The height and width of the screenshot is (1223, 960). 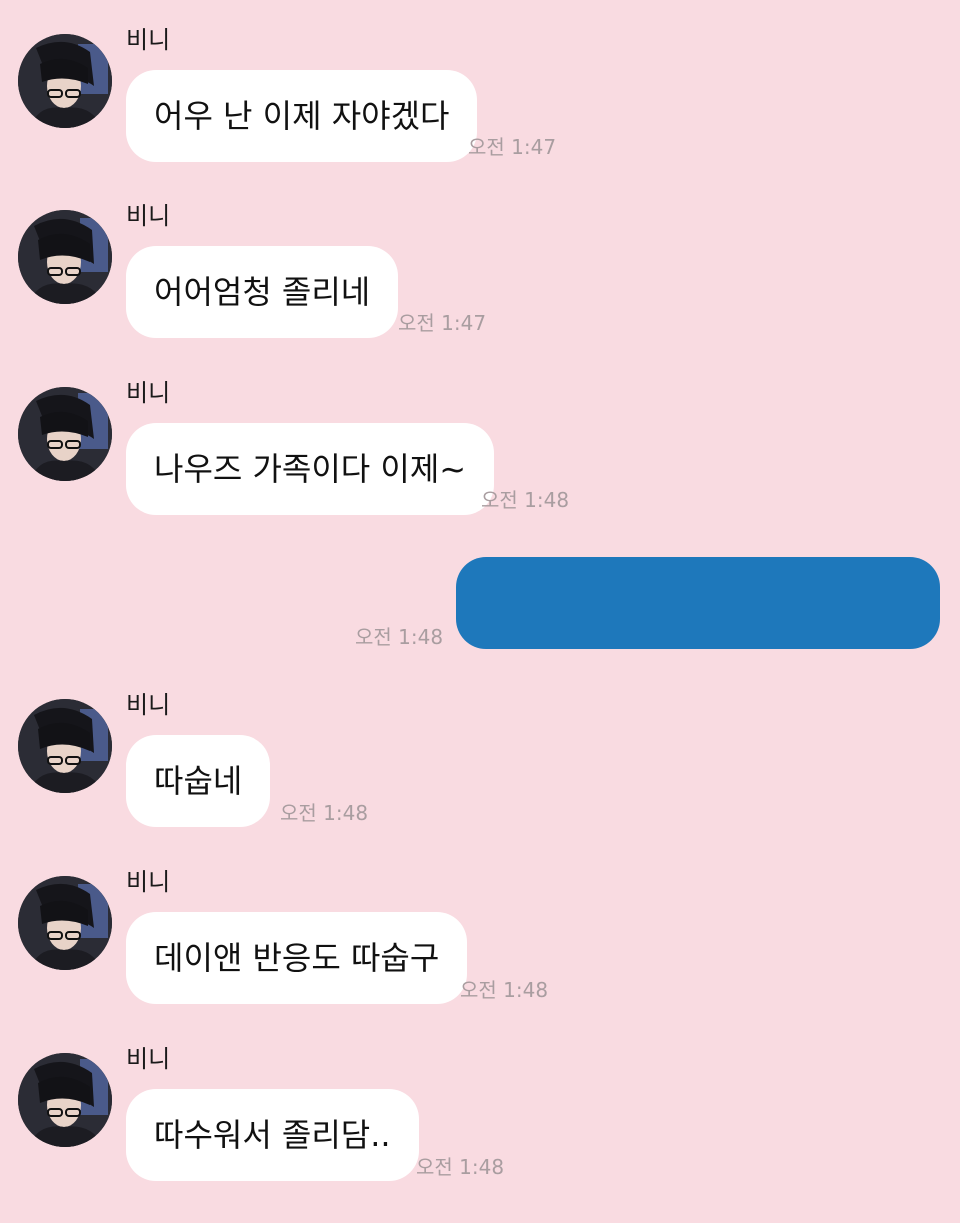 I want to click on message-incoming: 비니 나우즈 가족이다 이제~ 오전 1:48, so click(x=480, y=468).